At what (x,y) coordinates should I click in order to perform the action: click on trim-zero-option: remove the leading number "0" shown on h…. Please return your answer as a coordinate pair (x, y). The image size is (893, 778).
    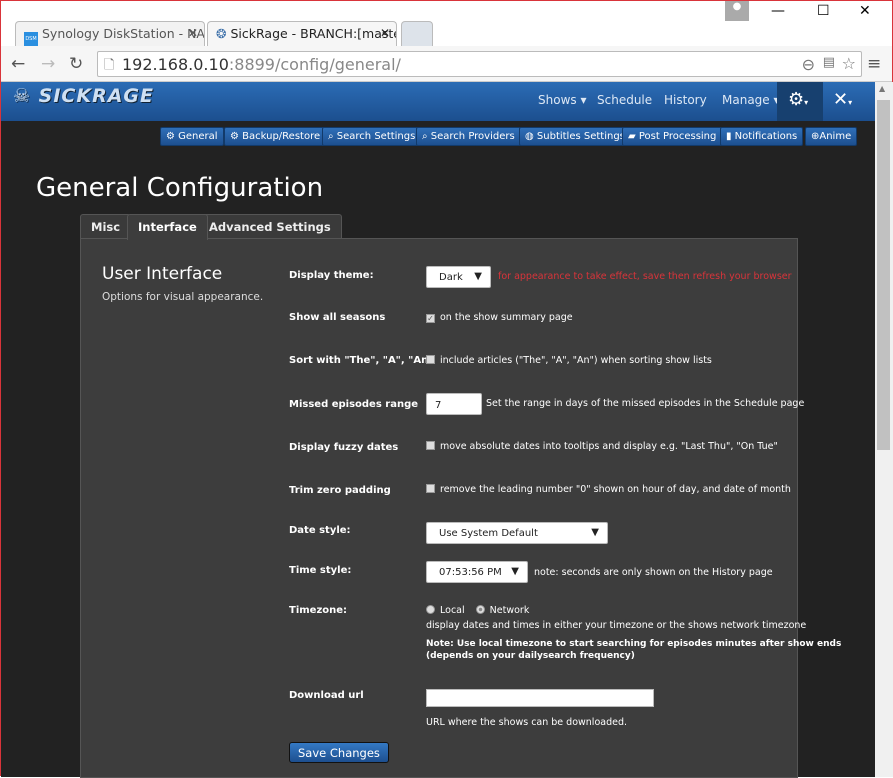
    Looking at the image, I should click on (608, 489).